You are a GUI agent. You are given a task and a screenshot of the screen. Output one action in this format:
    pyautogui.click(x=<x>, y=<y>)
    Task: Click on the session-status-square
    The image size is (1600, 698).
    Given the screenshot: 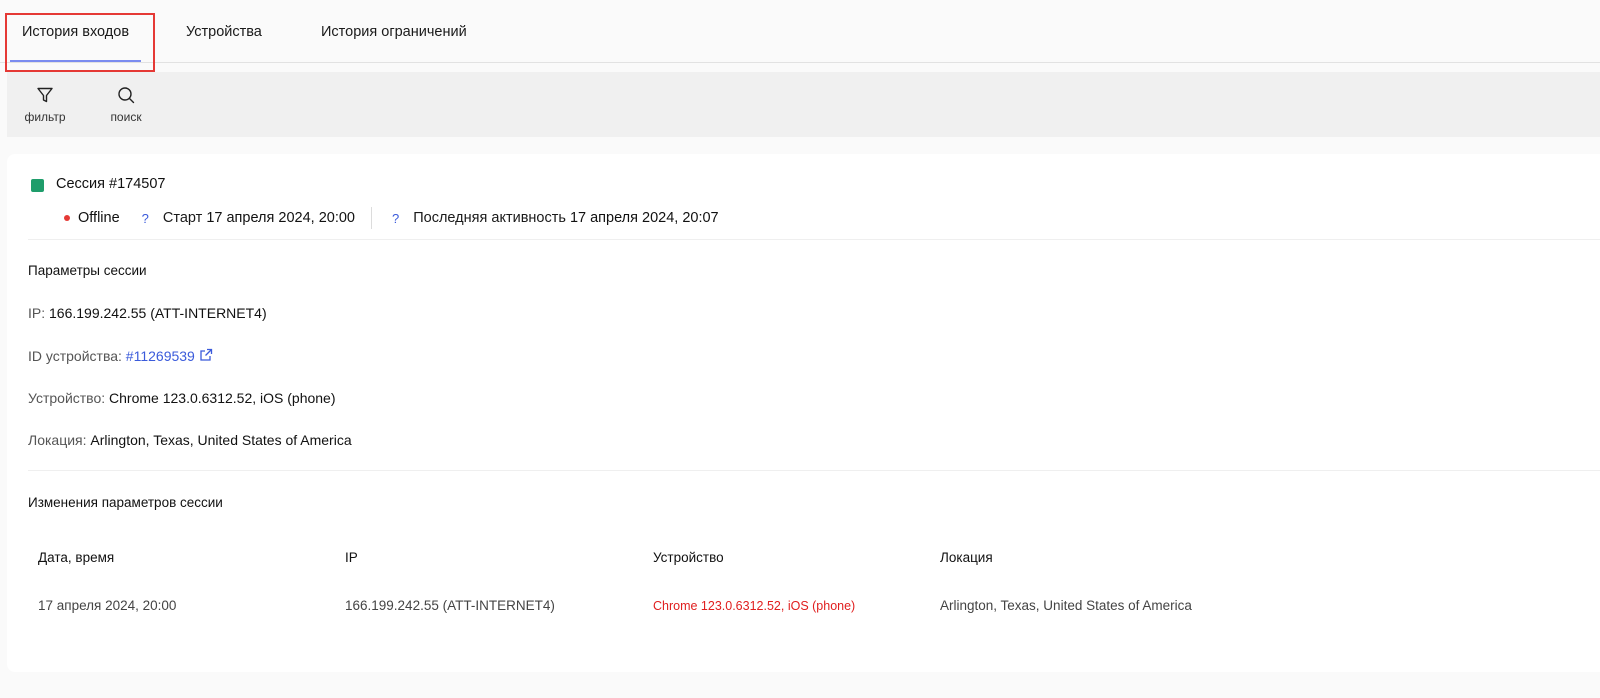 What is the action you would take?
    pyautogui.click(x=37, y=185)
    